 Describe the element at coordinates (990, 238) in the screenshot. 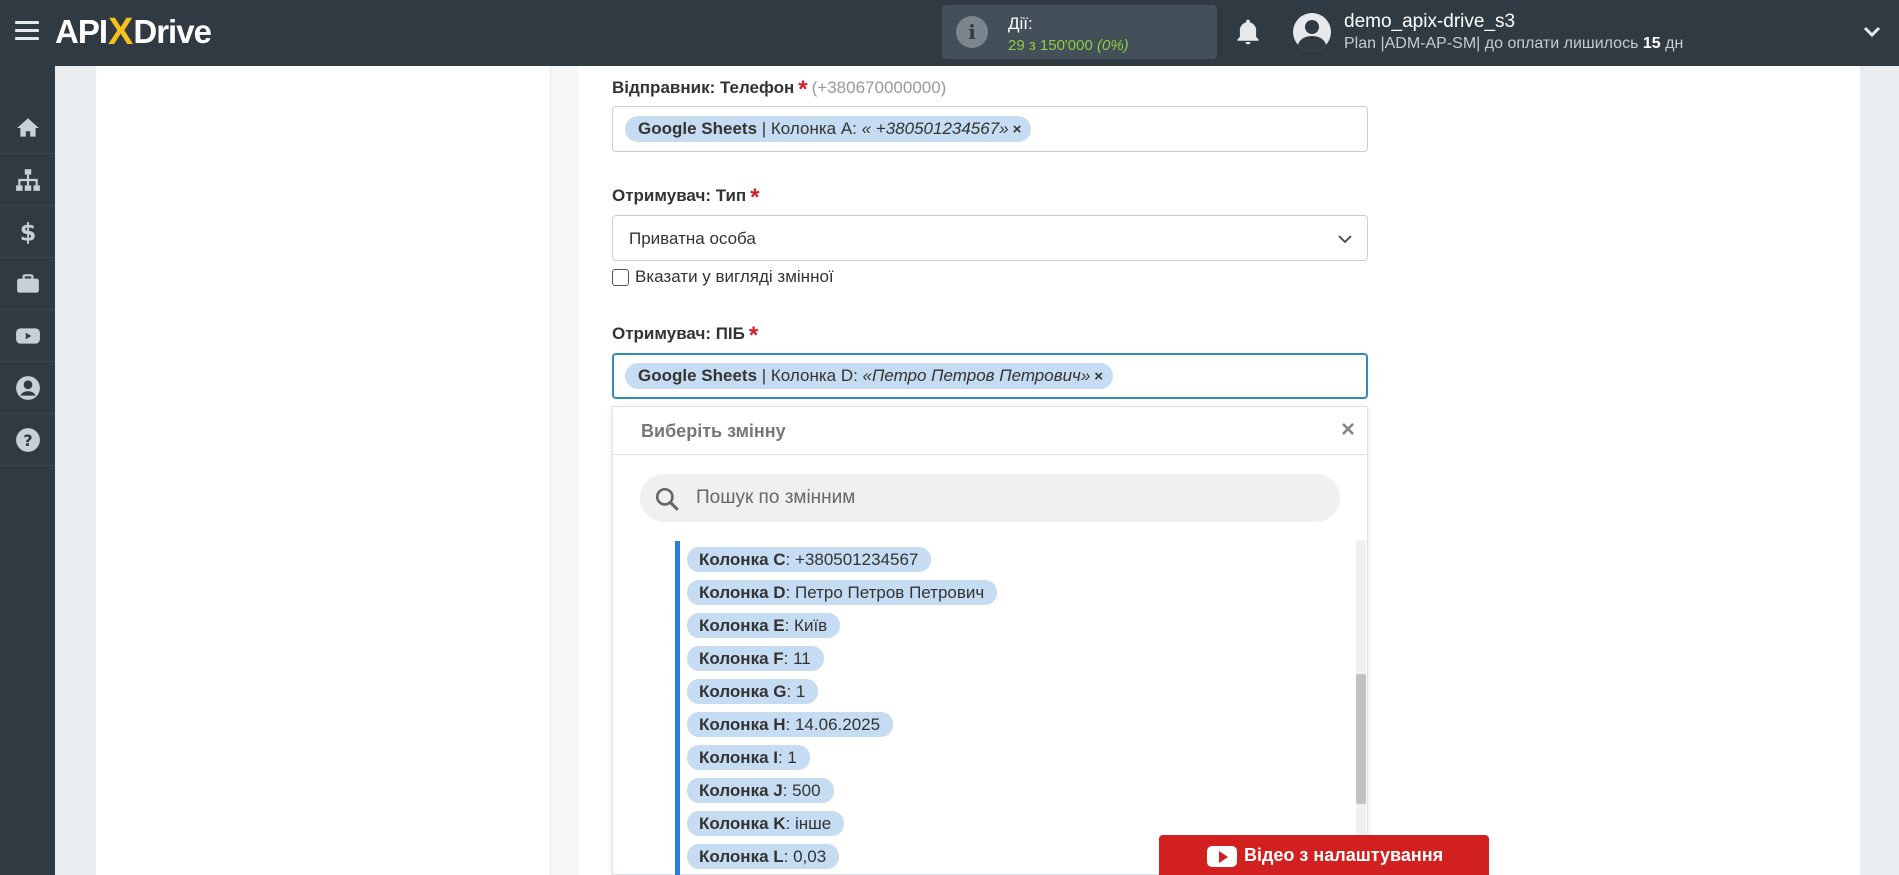

I see `recipient-type-select: Приватна особа` at that location.